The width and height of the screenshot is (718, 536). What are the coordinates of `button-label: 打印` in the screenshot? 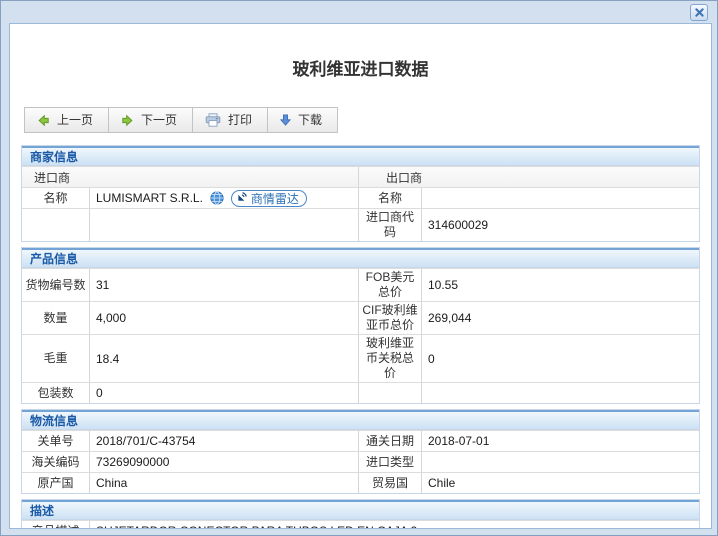 It's located at (240, 120).